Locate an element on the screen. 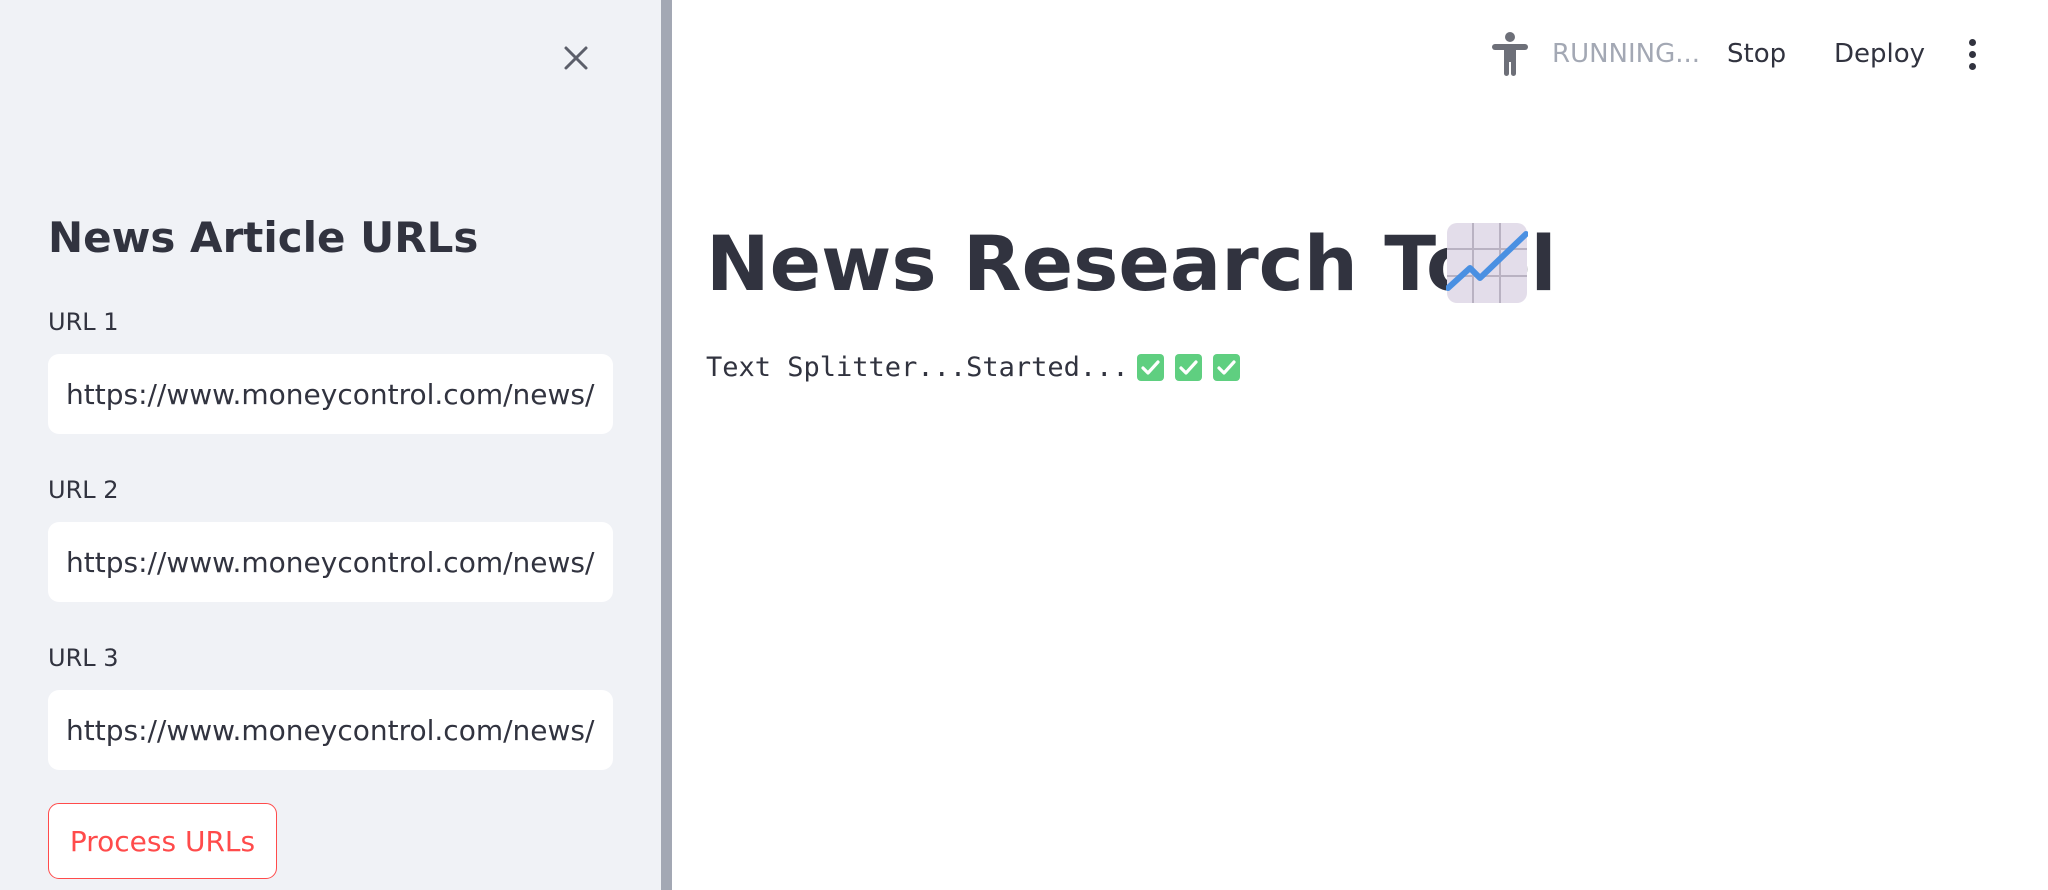 The height and width of the screenshot is (890, 2048). running-person-icon is located at coordinates (1510, 54).